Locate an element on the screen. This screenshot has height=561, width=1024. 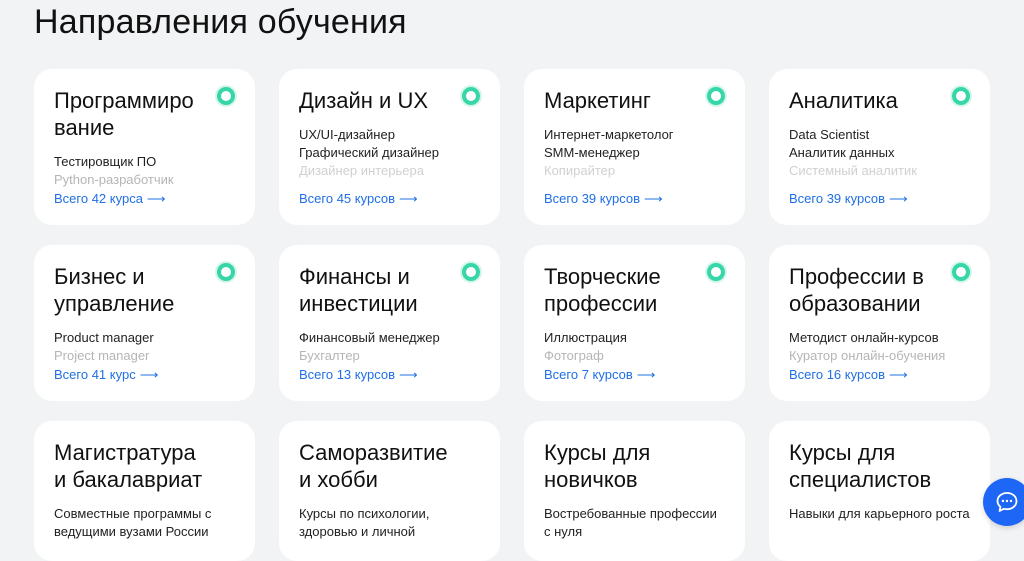
subcategory-item: Аналитик данных is located at coordinates (842, 152).